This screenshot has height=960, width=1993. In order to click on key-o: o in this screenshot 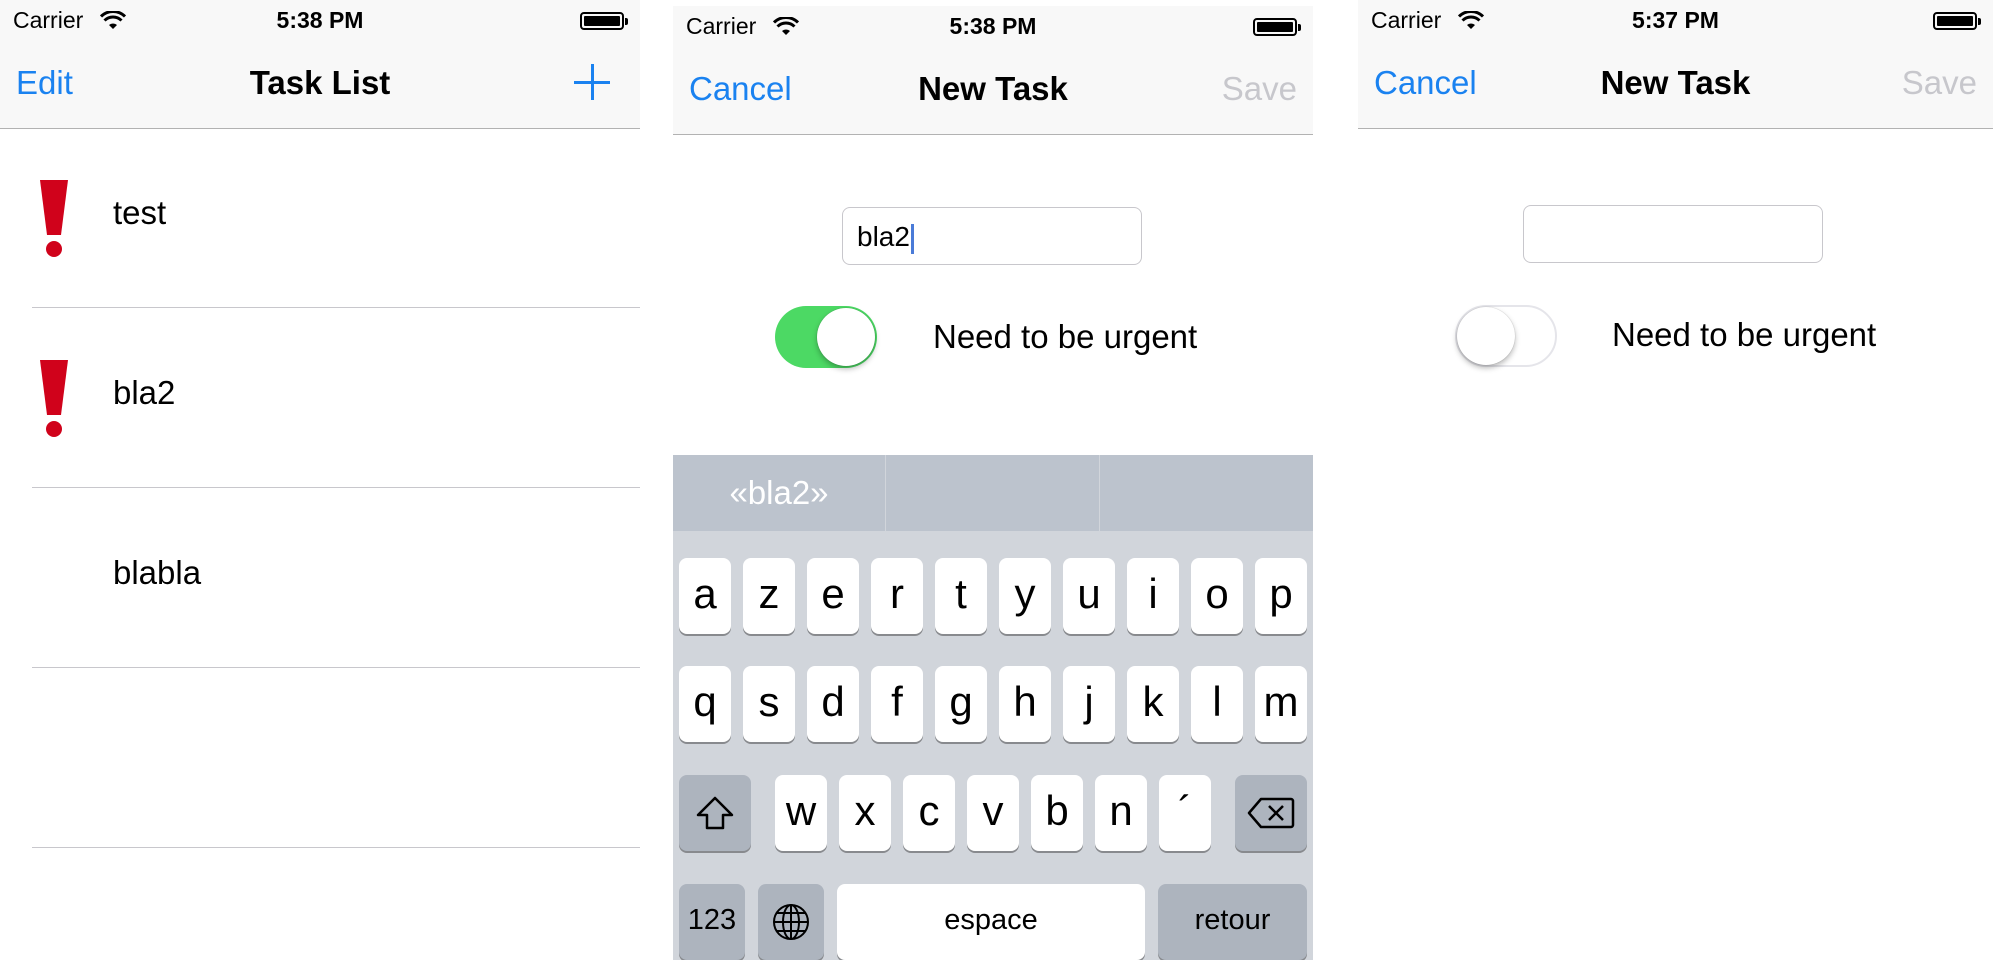, I will do `click(1217, 596)`.